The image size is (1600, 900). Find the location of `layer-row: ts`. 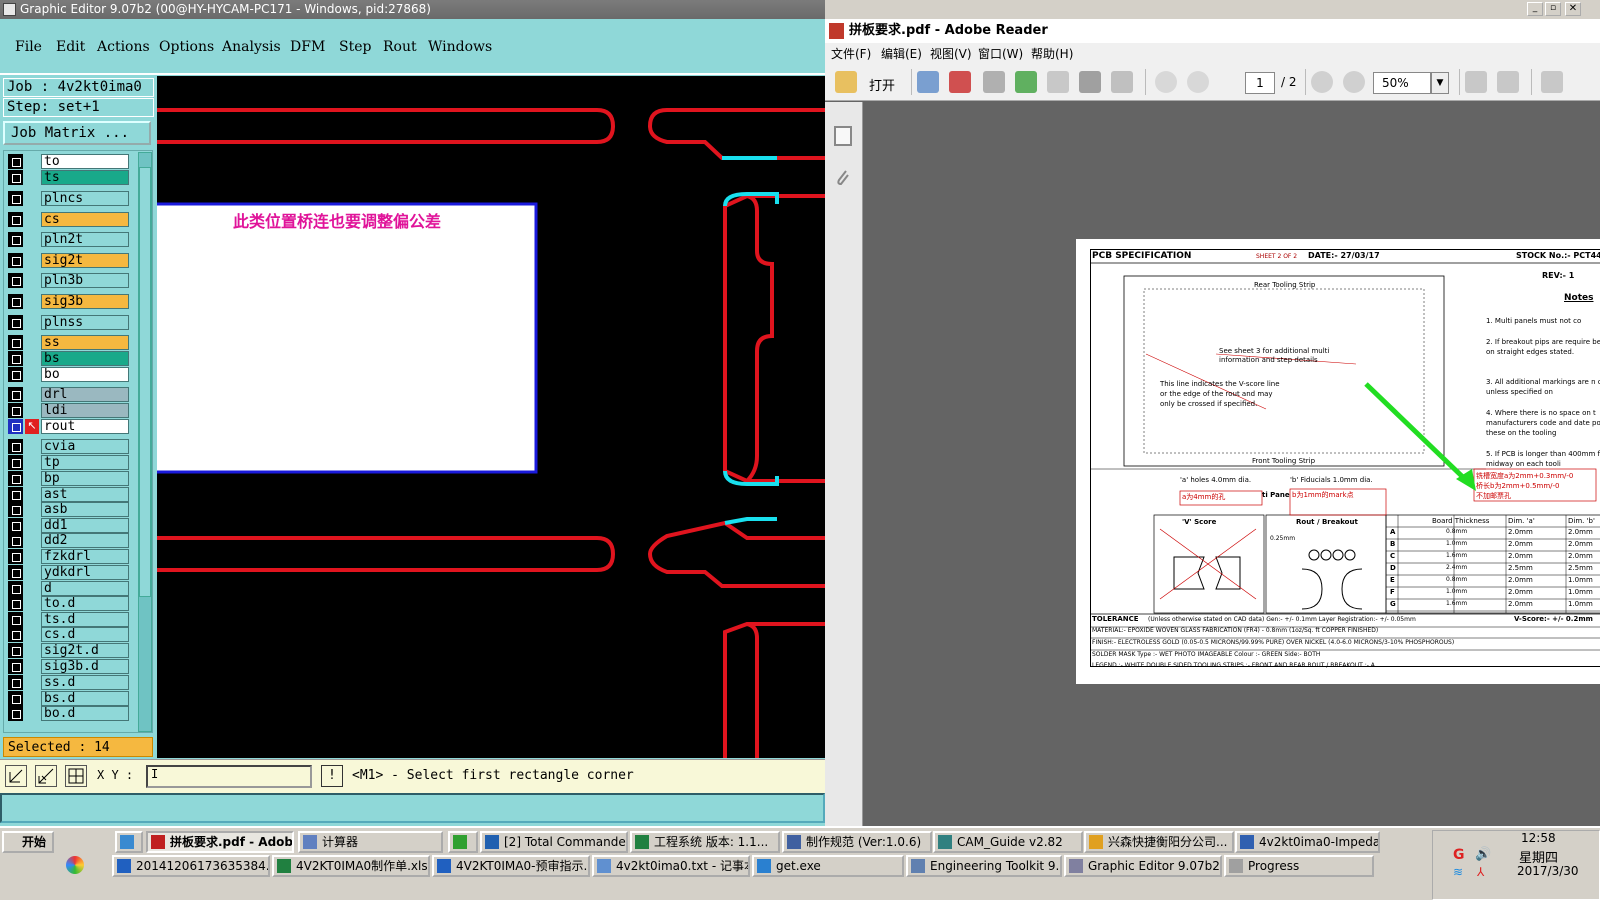

layer-row: ts is located at coordinates (68, 177).